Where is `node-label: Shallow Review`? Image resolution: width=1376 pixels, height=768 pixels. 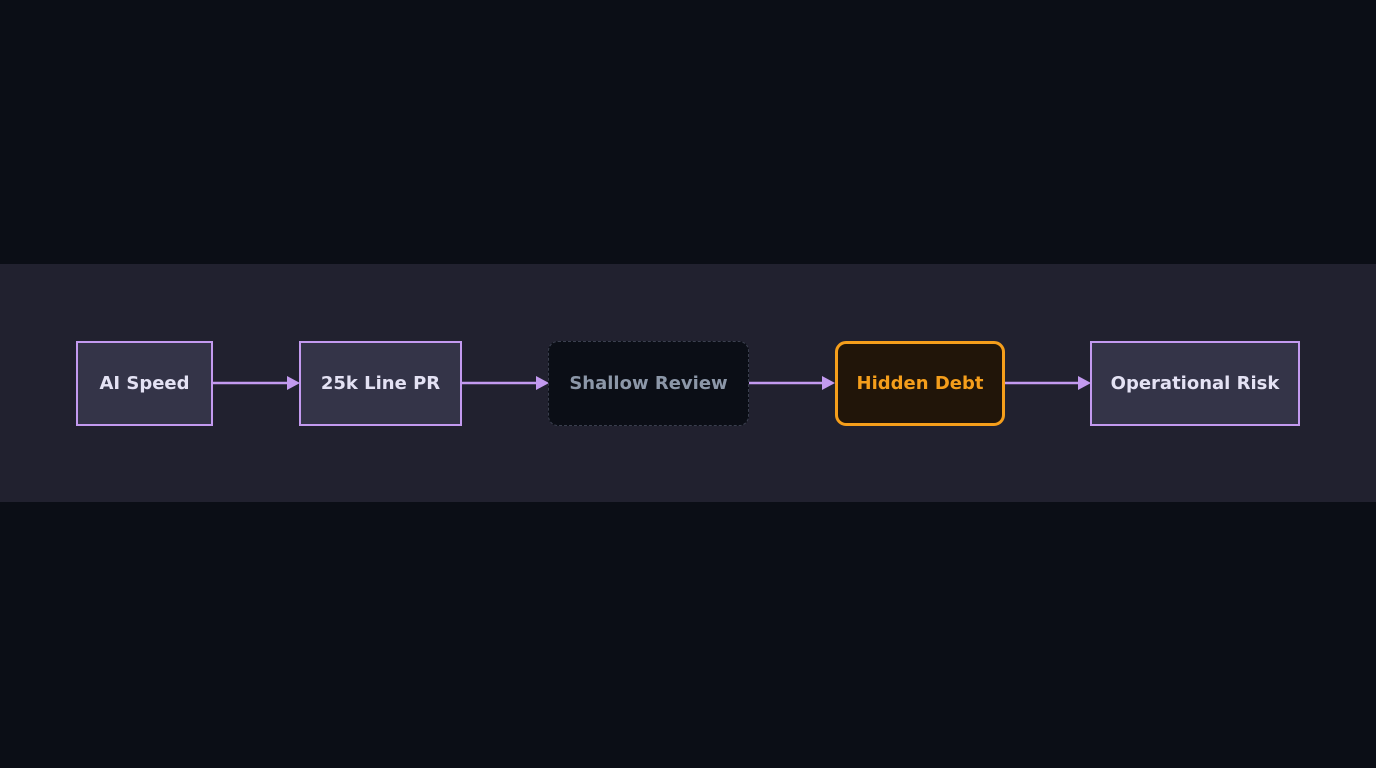
node-label: Shallow Review is located at coordinates (648, 383).